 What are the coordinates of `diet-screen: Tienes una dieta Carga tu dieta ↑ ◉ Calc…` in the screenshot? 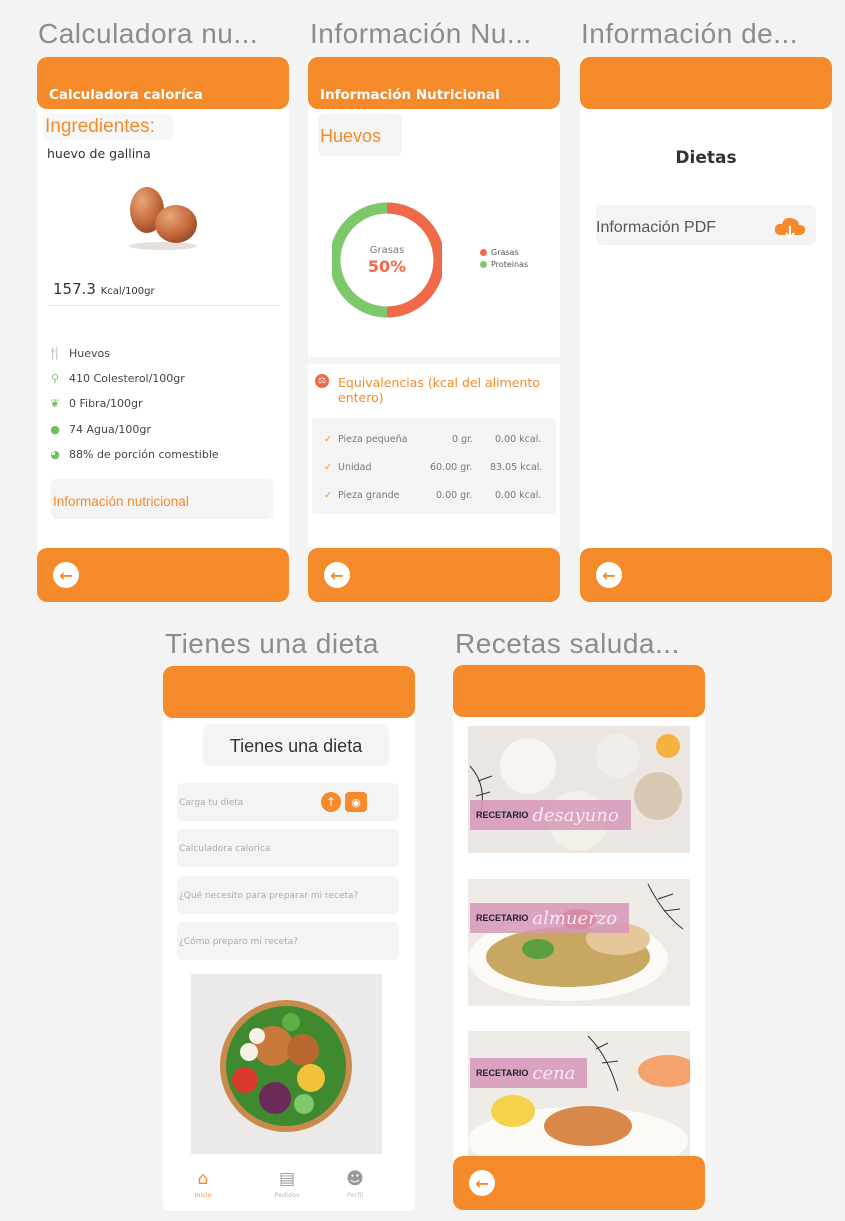 It's located at (289, 938).